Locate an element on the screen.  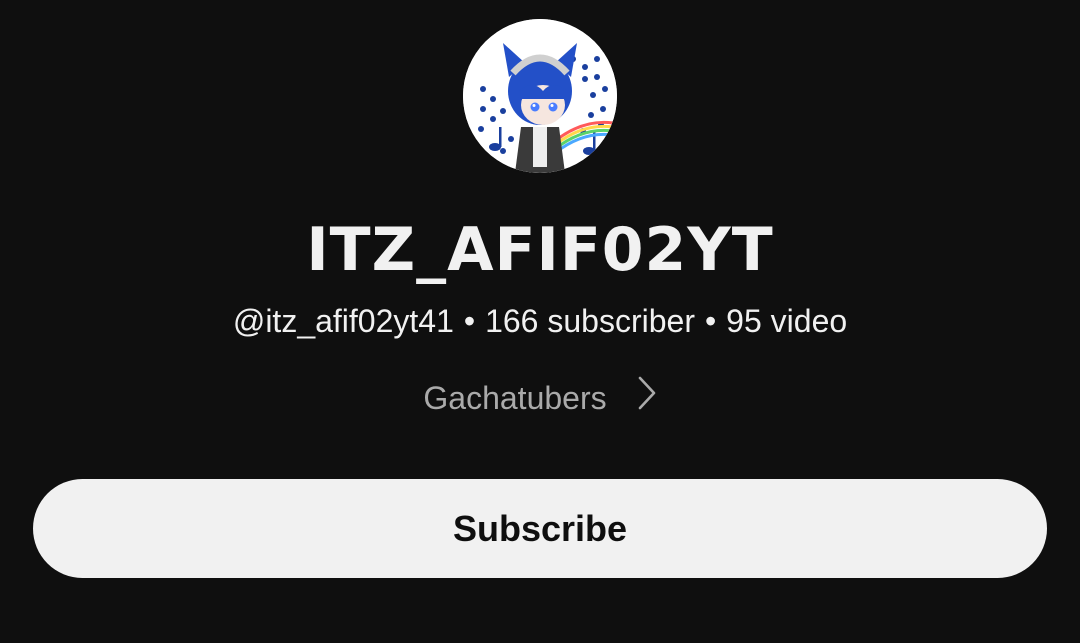
chevron-right-icon is located at coordinates (647, 398).